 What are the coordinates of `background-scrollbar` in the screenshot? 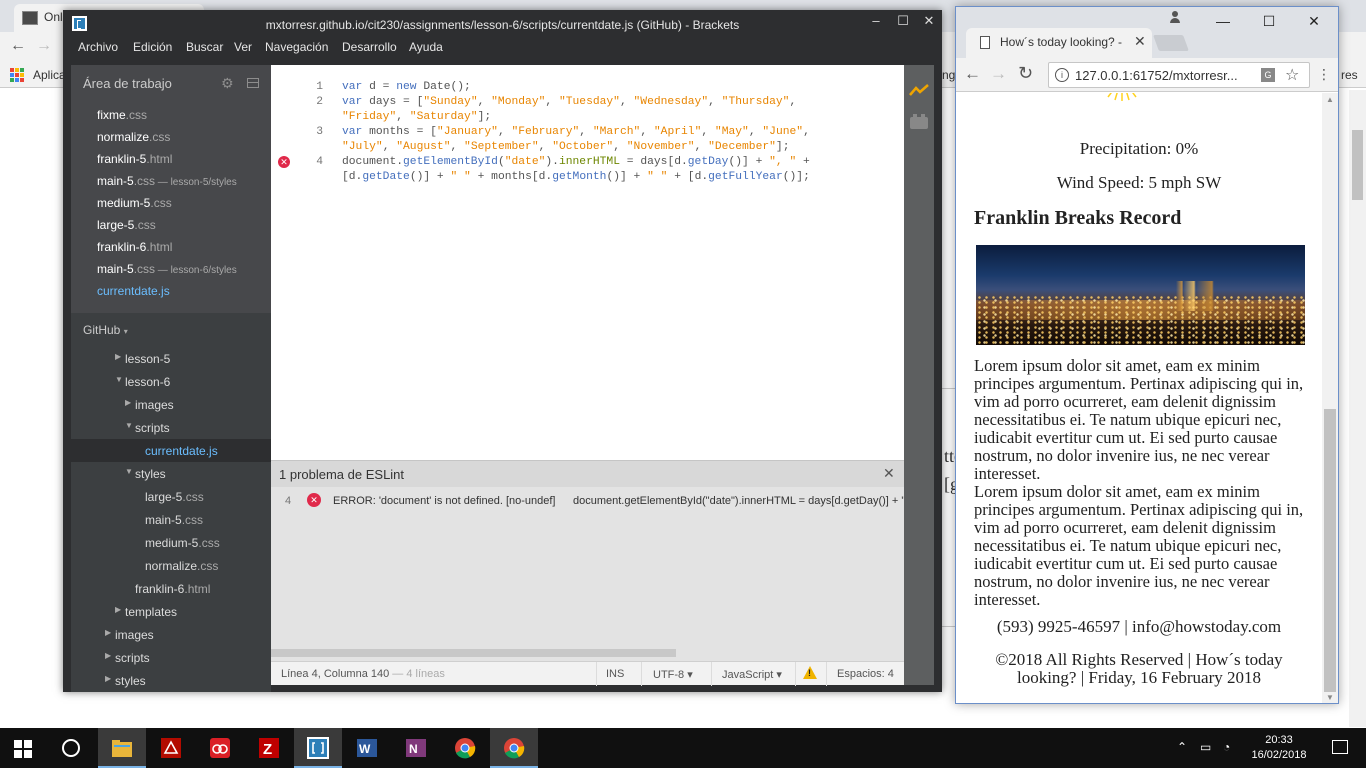 It's located at (1357, 408).